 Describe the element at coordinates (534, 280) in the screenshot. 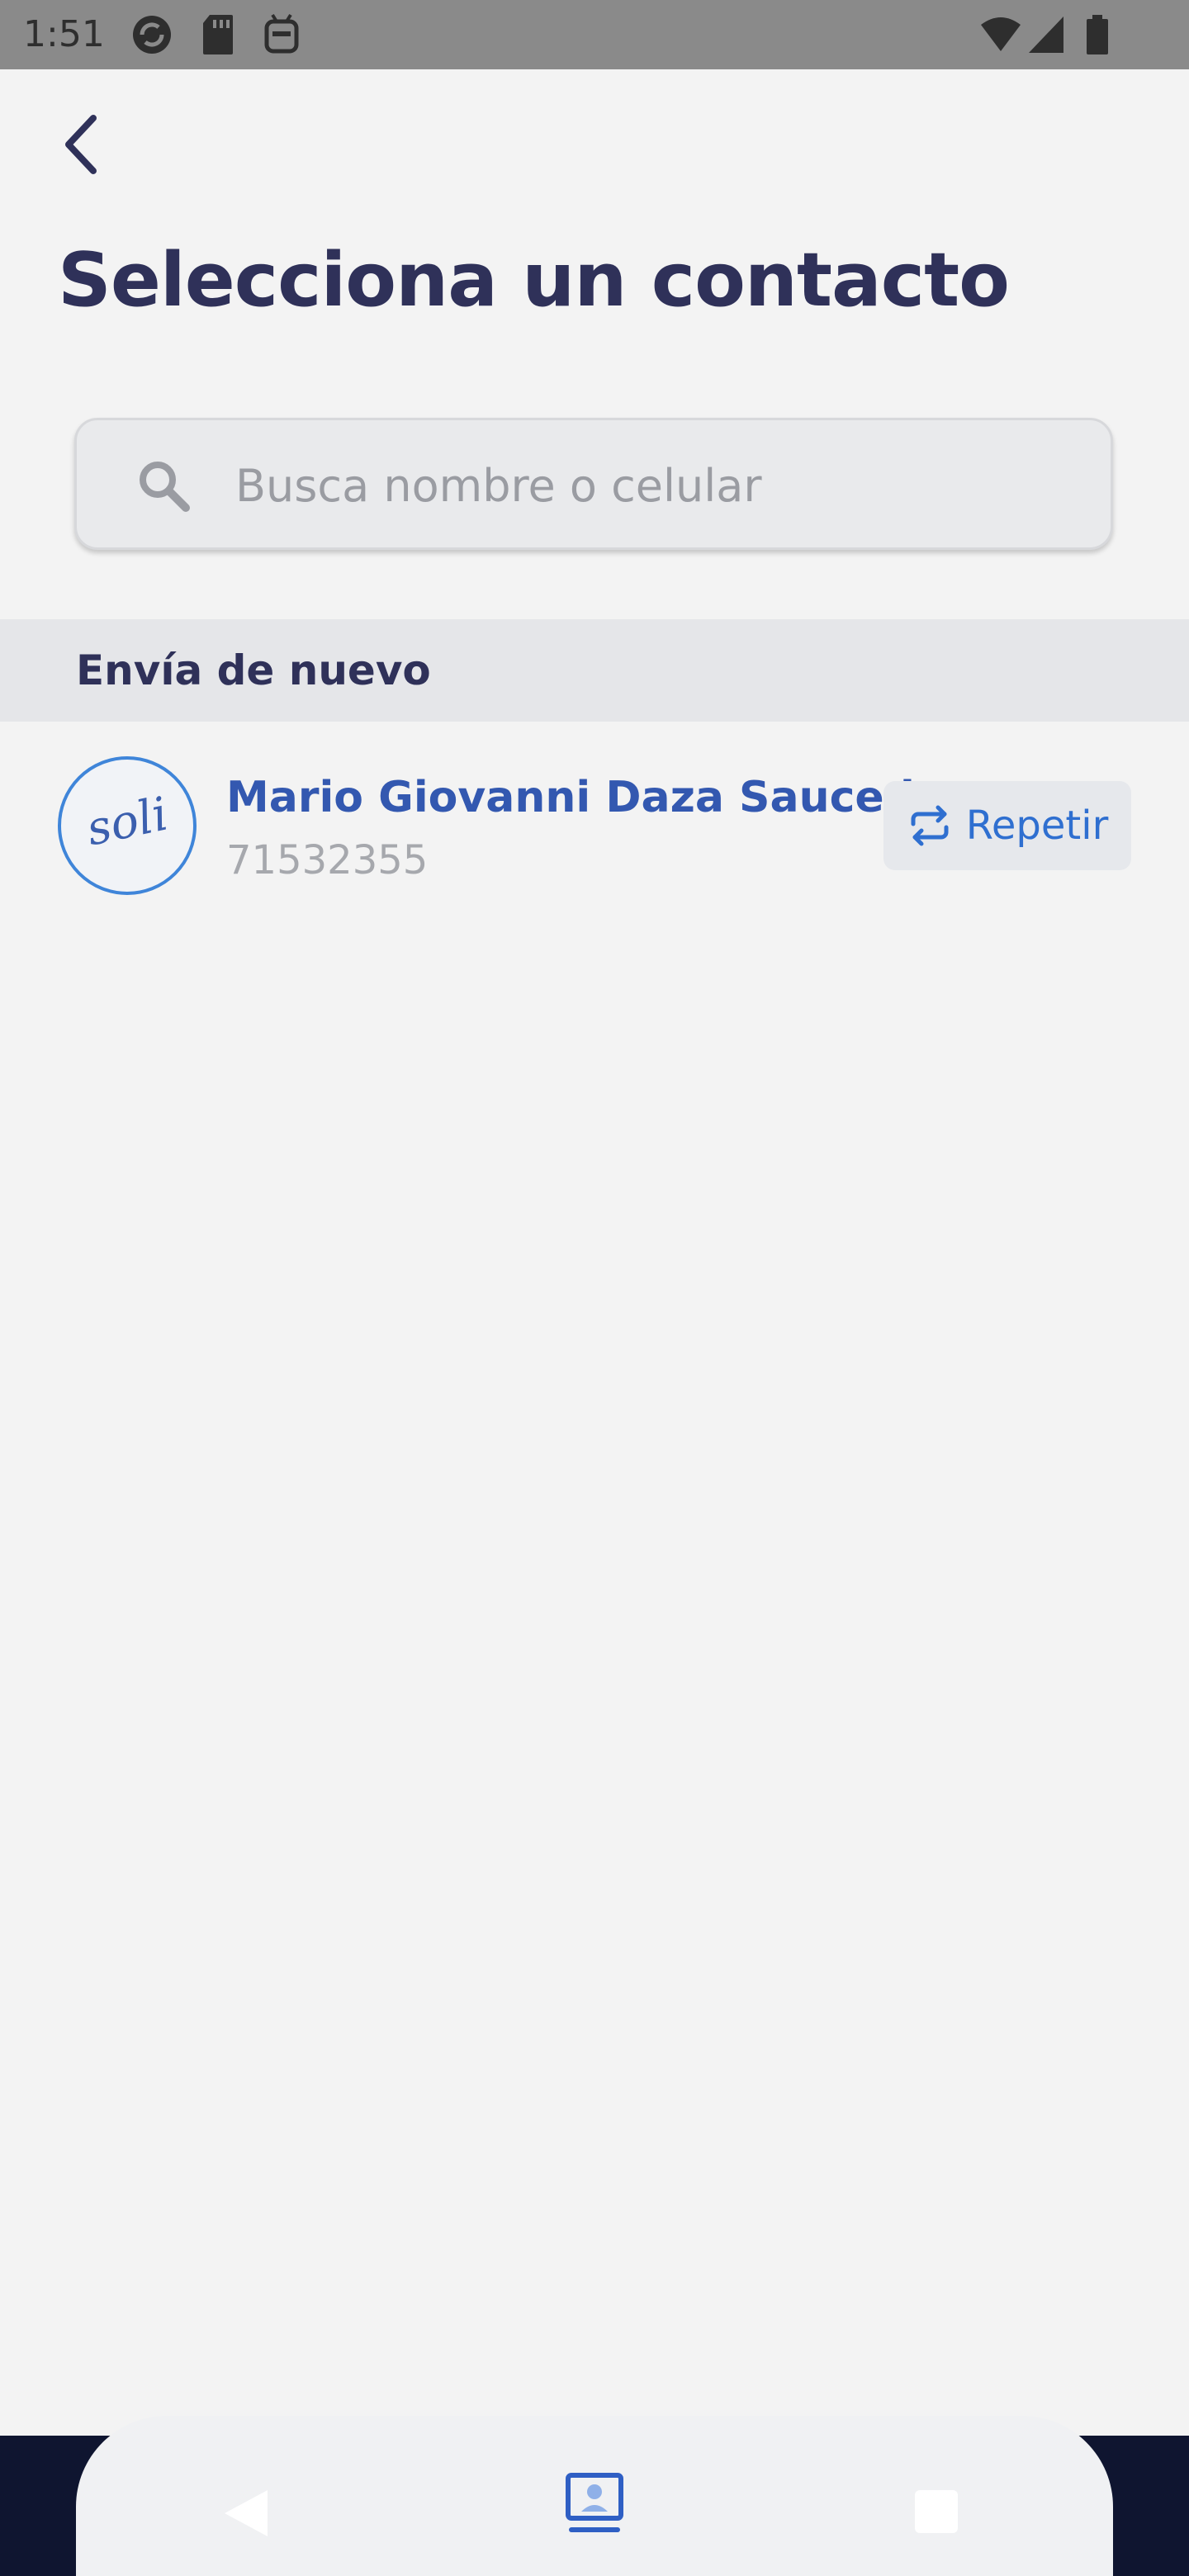

I see `page-title: Selecciona un contacto` at that location.